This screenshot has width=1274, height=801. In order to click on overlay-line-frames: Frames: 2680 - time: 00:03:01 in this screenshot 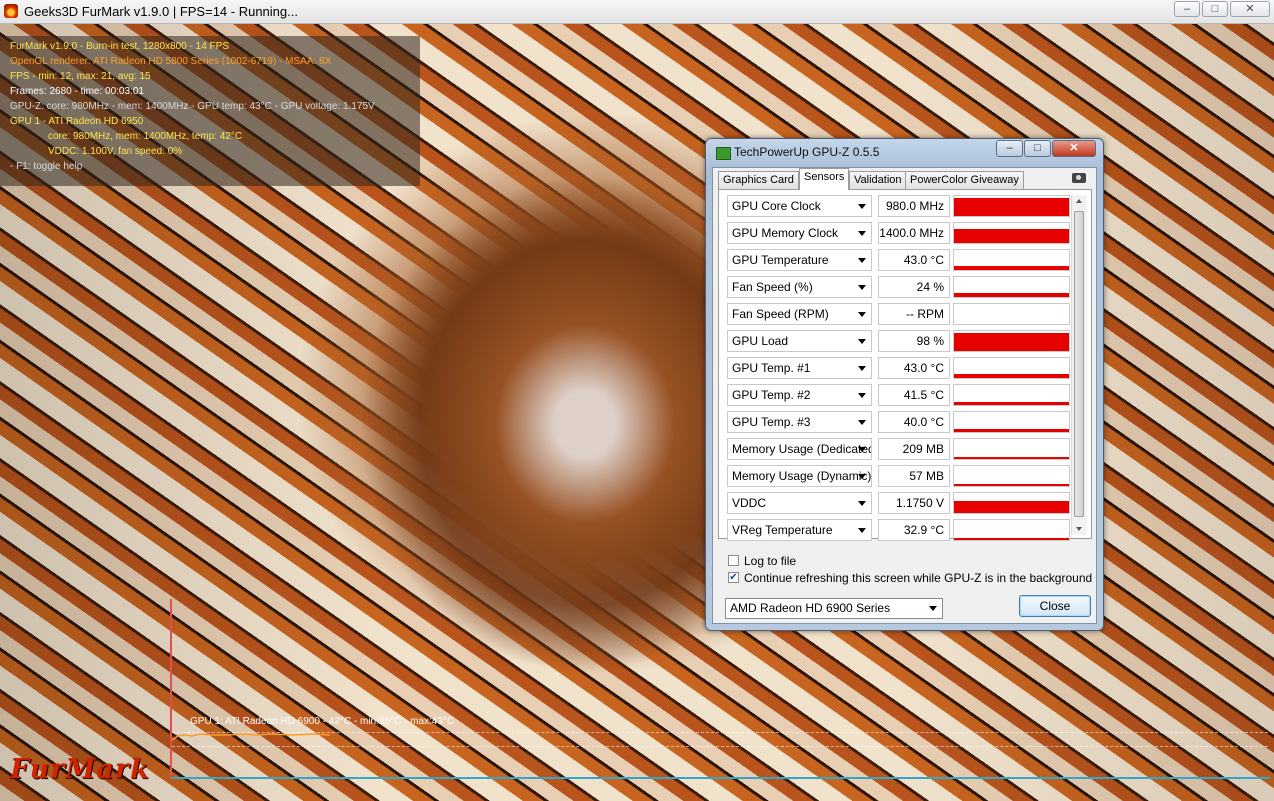, I will do `click(77, 91)`.